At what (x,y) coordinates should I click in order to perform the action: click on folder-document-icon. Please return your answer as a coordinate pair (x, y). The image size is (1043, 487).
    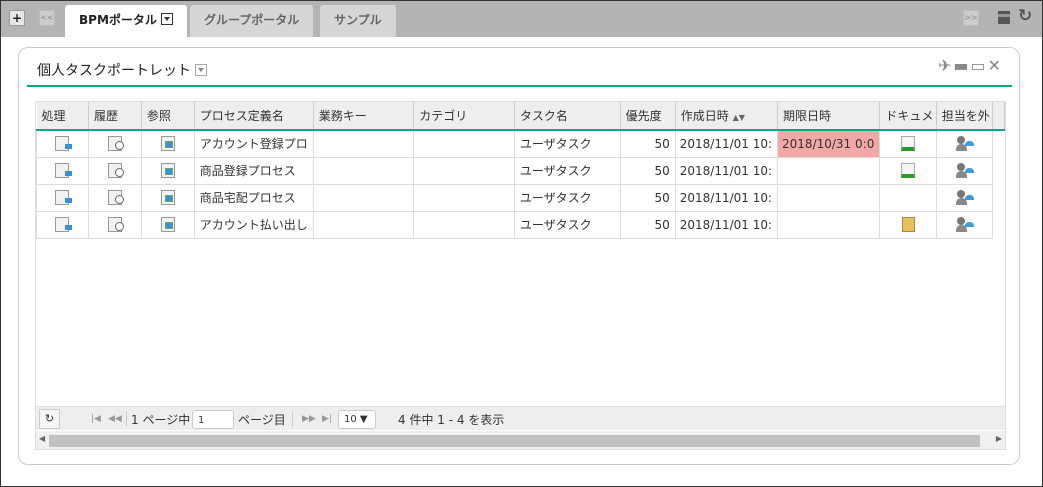
    Looking at the image, I should click on (908, 224).